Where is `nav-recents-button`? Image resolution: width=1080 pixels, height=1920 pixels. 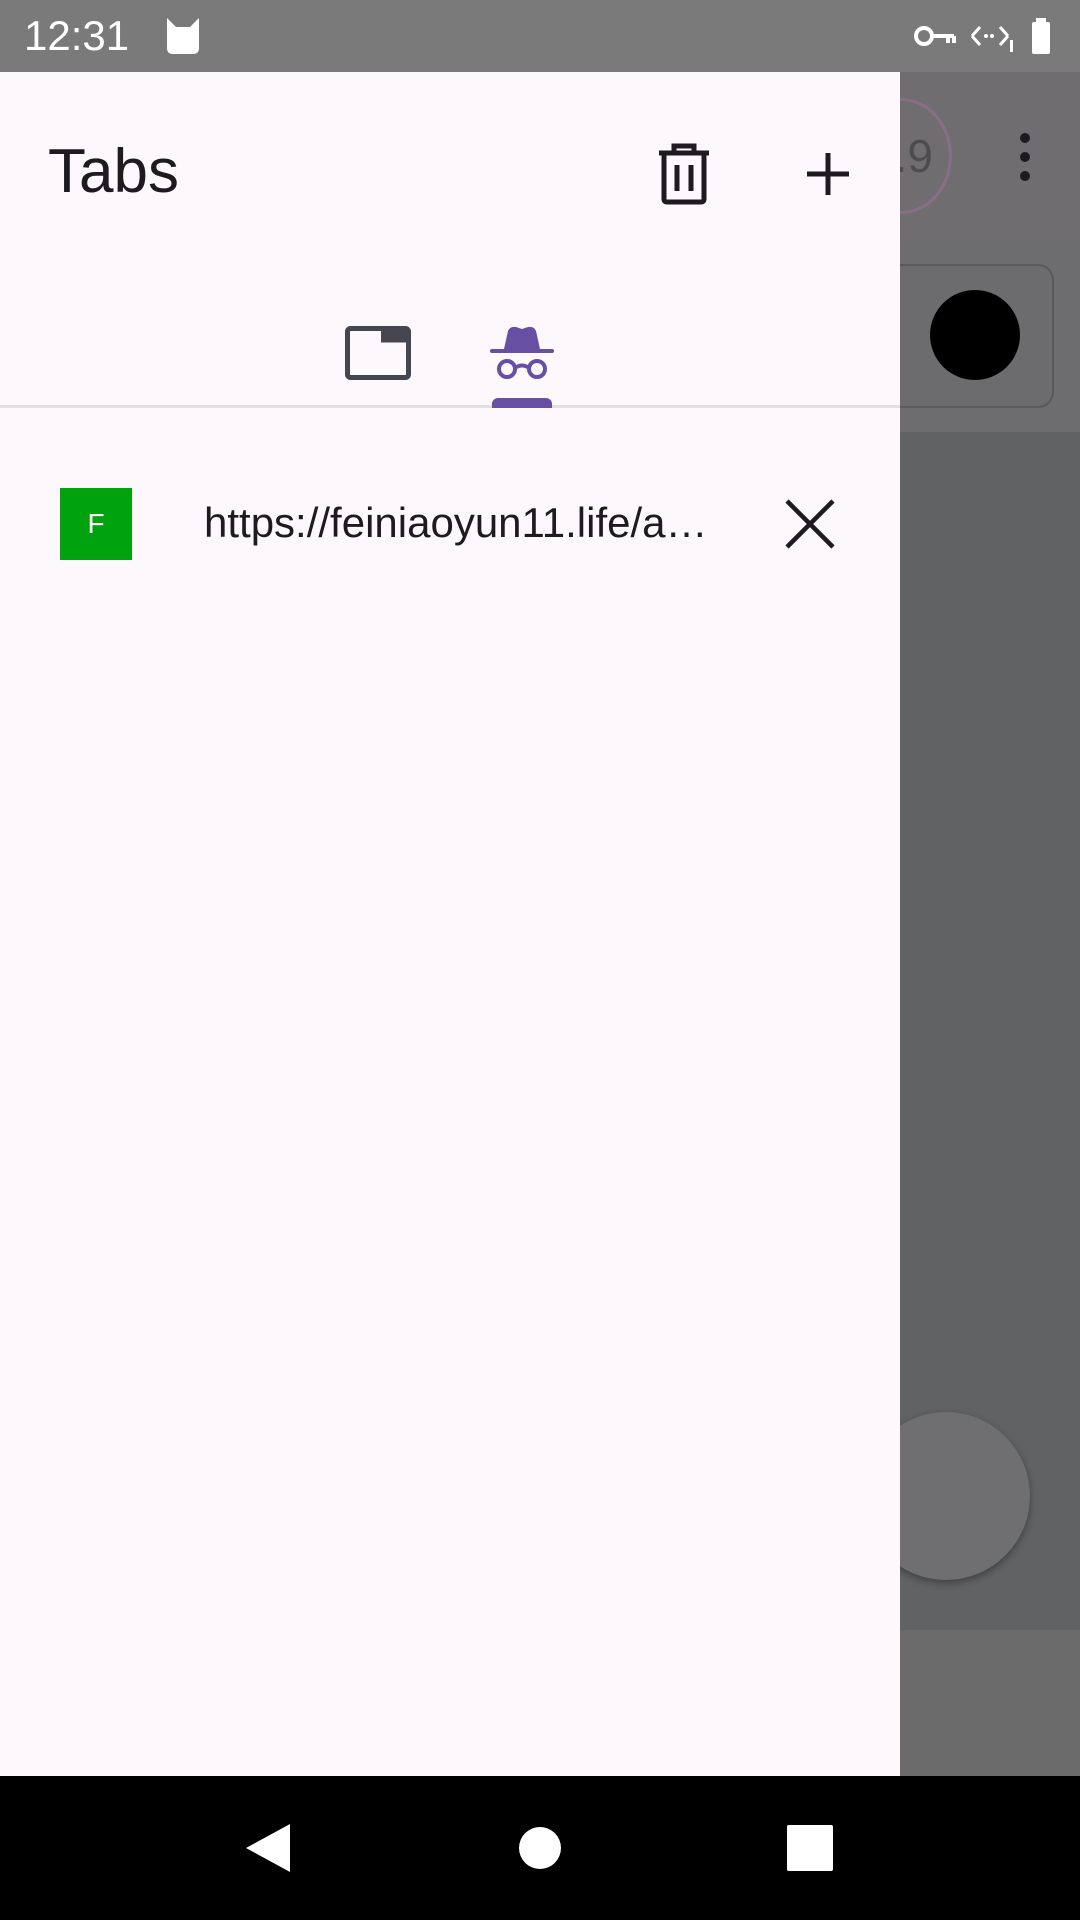
nav-recents-button is located at coordinates (810, 1848).